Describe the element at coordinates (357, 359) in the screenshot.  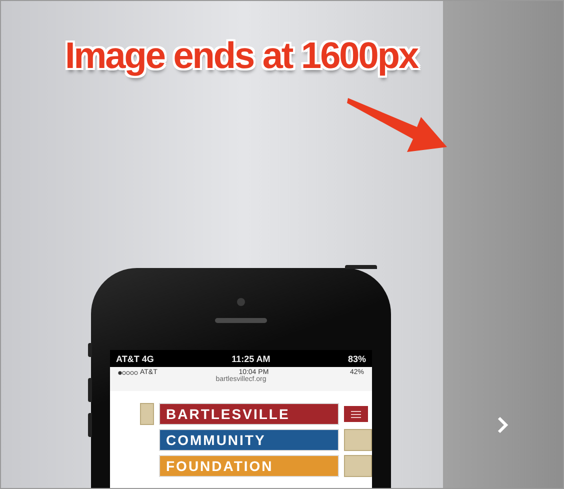
I see `battery-text: 83%` at that location.